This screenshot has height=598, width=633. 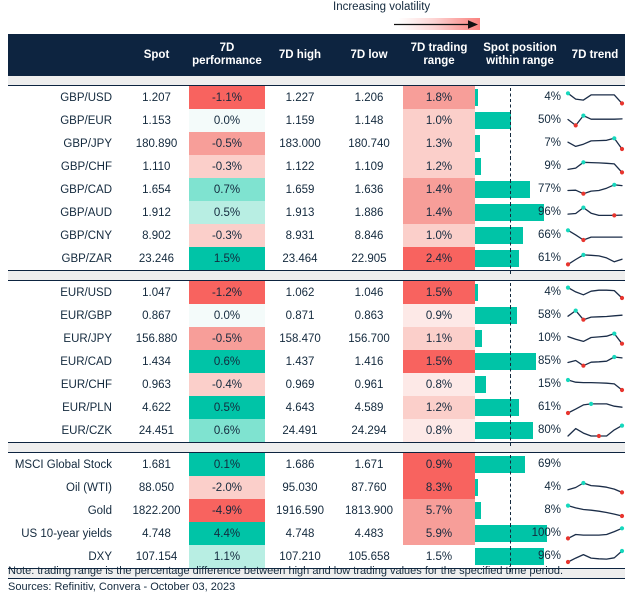 I want to click on table-row: Oil (WTI) 88.050 -2.0% 95.030 87.760 8.3% 4%, so click(x=316, y=489).